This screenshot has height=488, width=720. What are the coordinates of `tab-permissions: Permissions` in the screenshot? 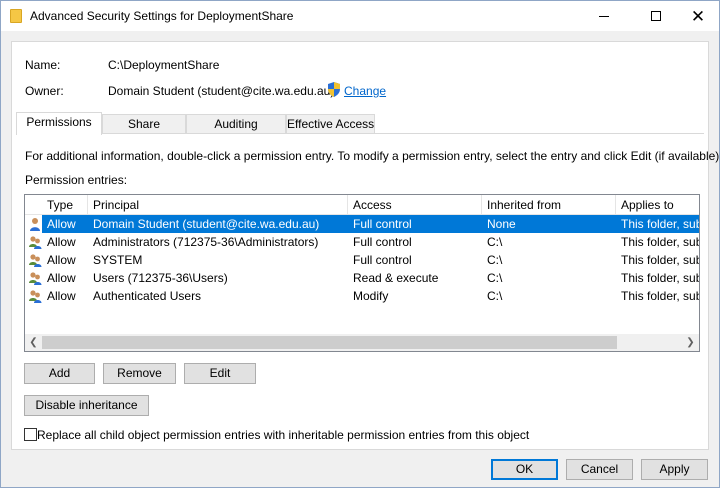 It's located at (59, 123).